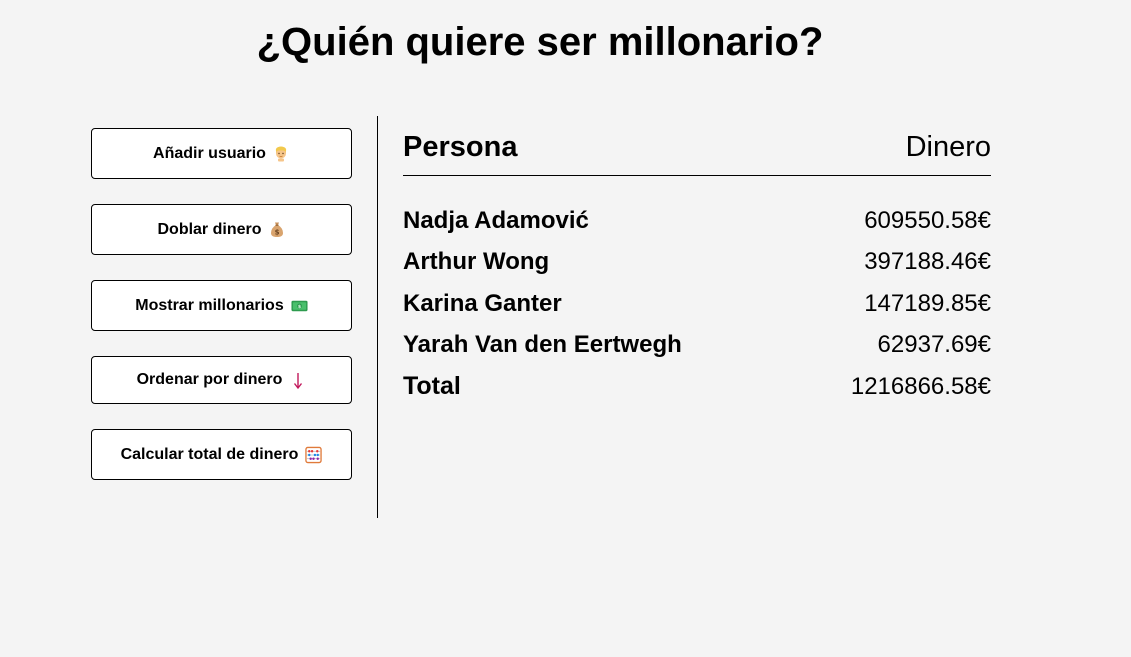  Describe the element at coordinates (209, 153) in the screenshot. I see `add-user-label: Añadir usuario` at that location.